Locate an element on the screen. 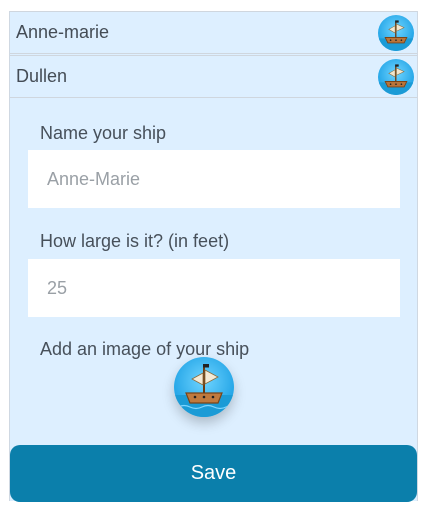 This screenshot has width=426, height=512. ship-name-input is located at coordinates (214, 179).